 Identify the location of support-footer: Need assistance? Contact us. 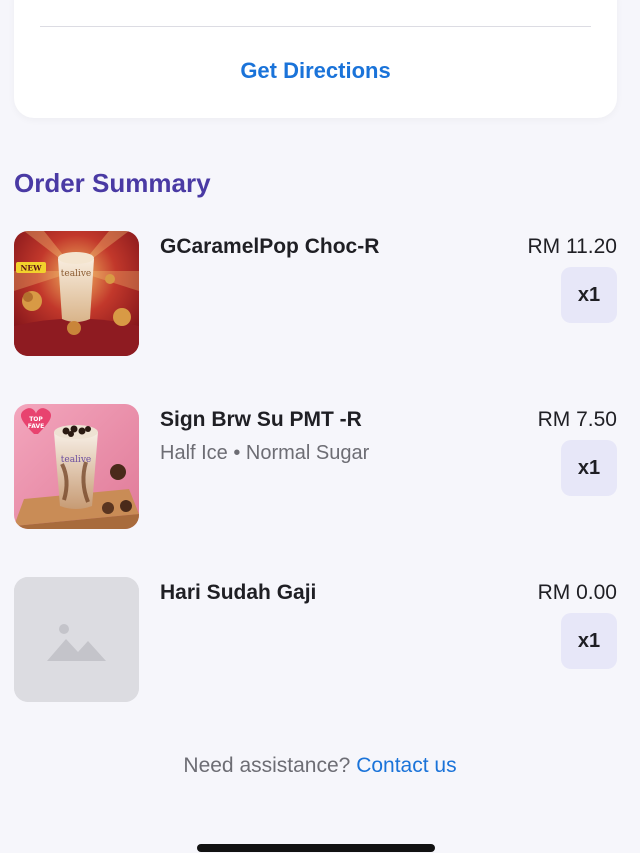
(320, 766).